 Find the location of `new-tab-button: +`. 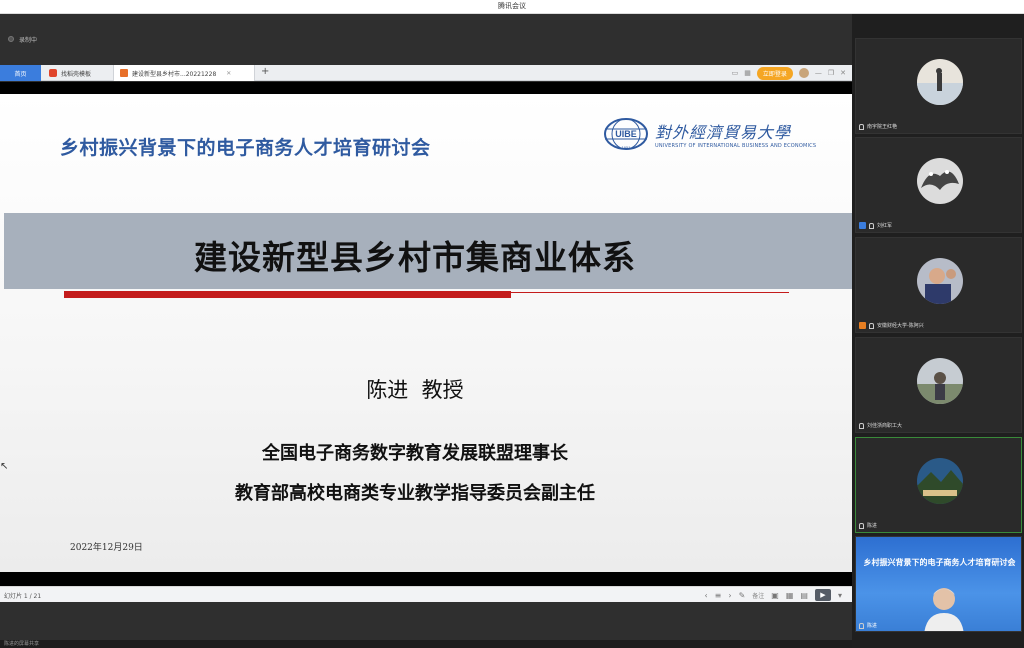

new-tab-button: + is located at coordinates (265, 71).